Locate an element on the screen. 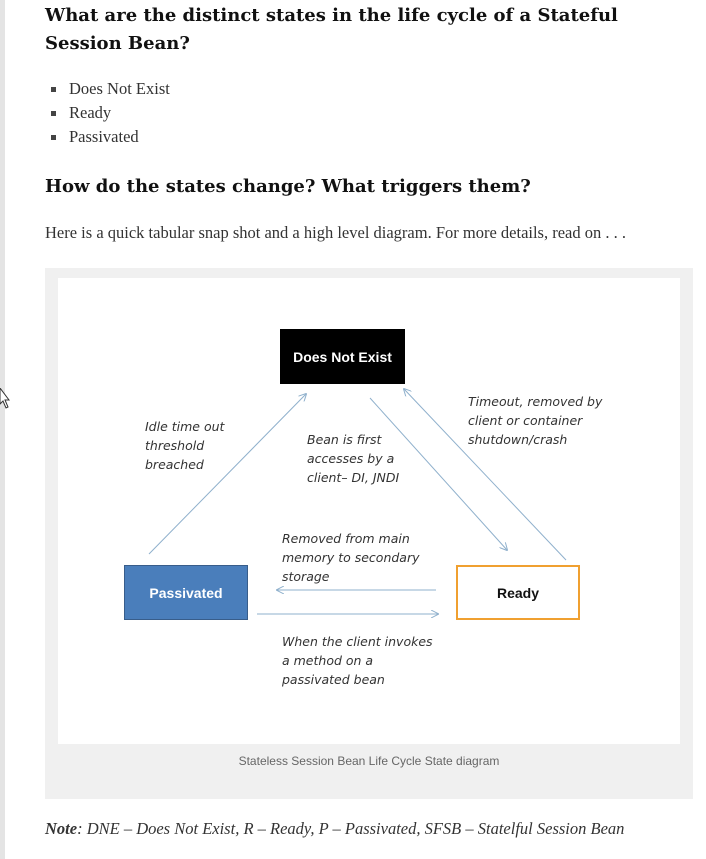 This screenshot has width=706, height=859. list-item-text: Ready is located at coordinates (90, 112).